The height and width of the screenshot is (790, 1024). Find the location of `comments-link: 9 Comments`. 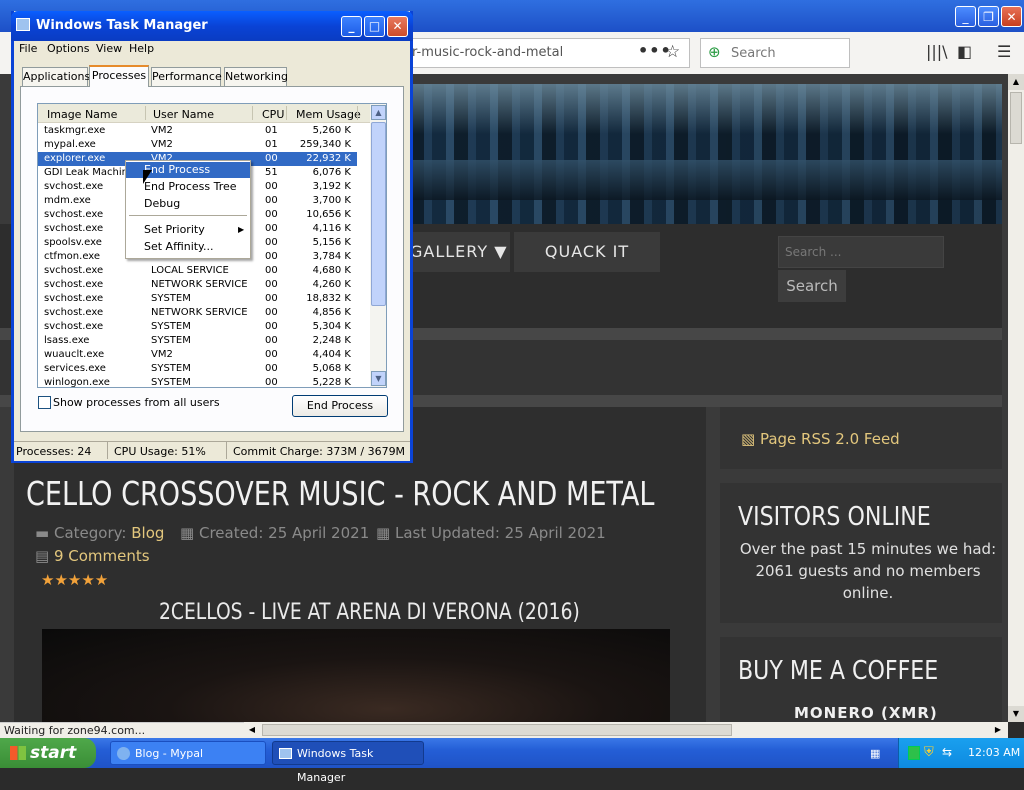

comments-link: 9 Comments is located at coordinates (102, 556).